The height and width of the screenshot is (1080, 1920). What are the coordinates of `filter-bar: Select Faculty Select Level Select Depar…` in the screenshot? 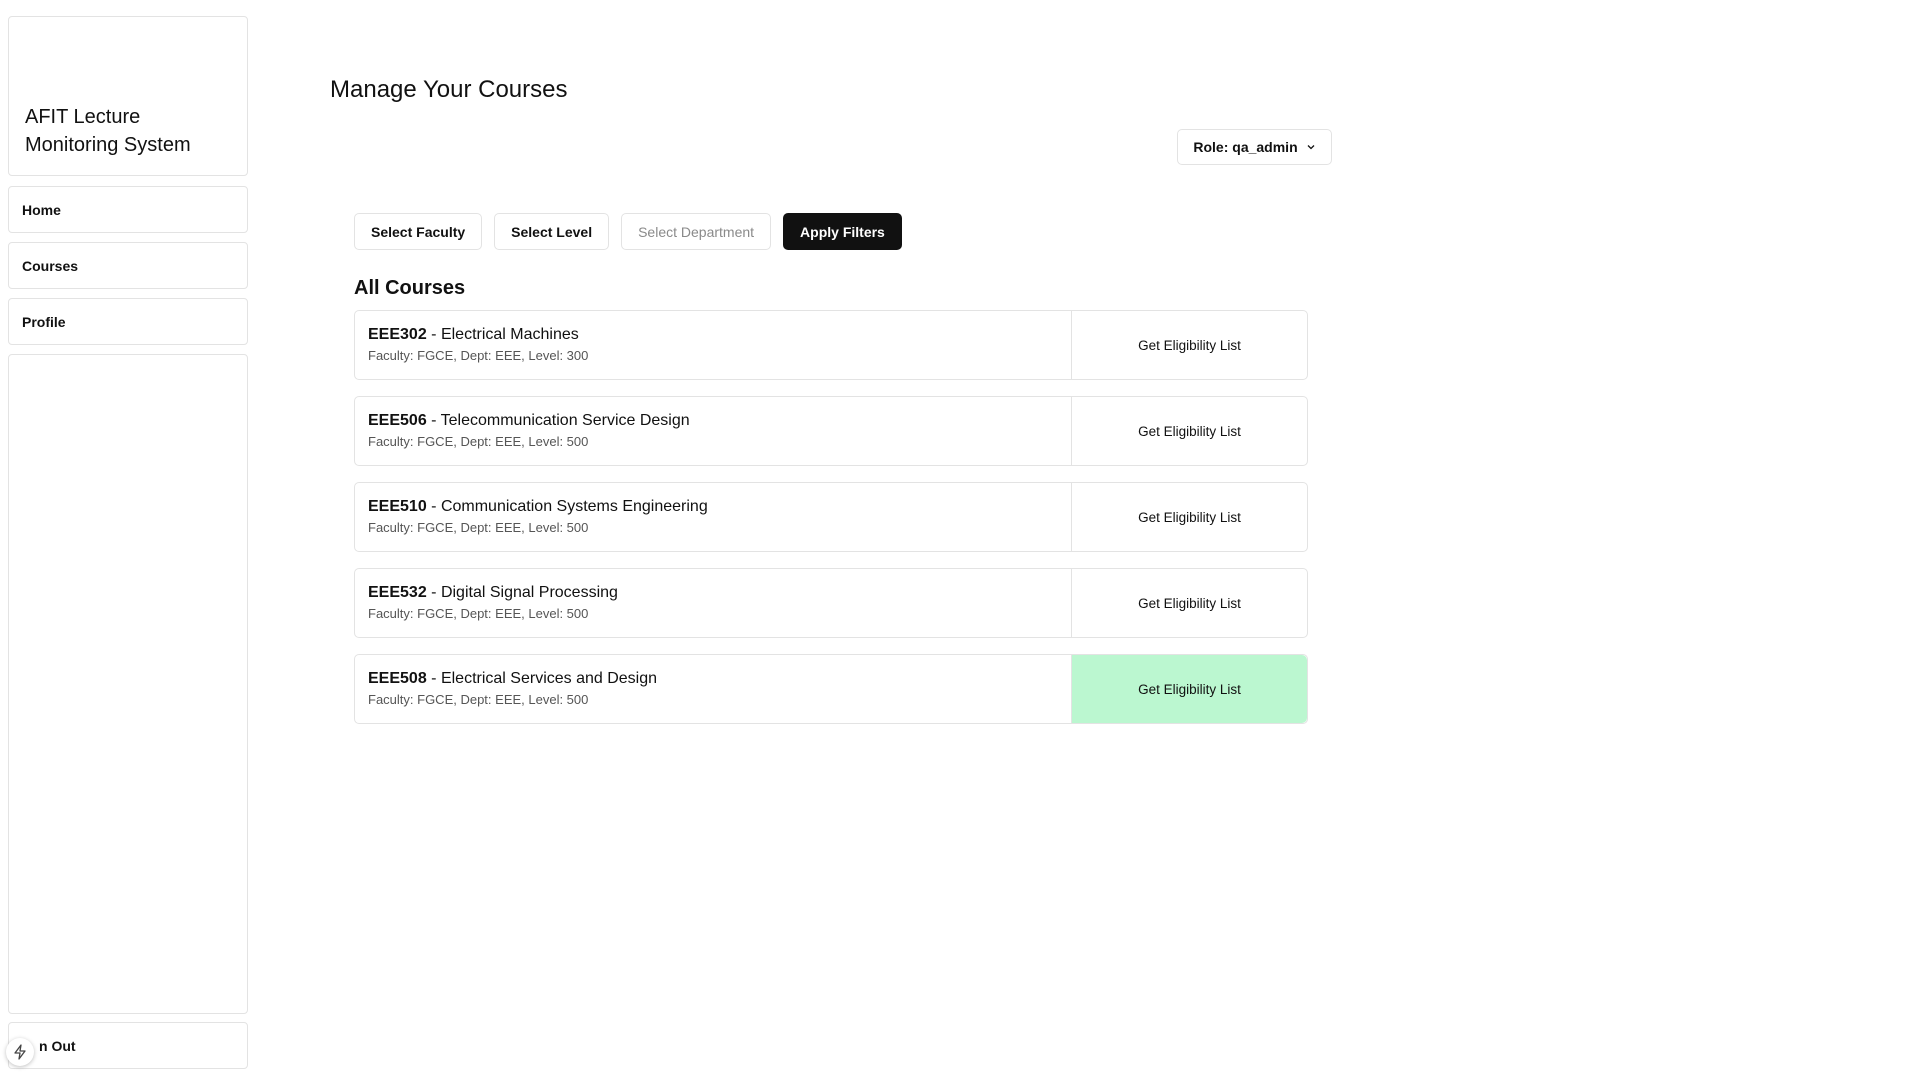 It's located at (628, 231).